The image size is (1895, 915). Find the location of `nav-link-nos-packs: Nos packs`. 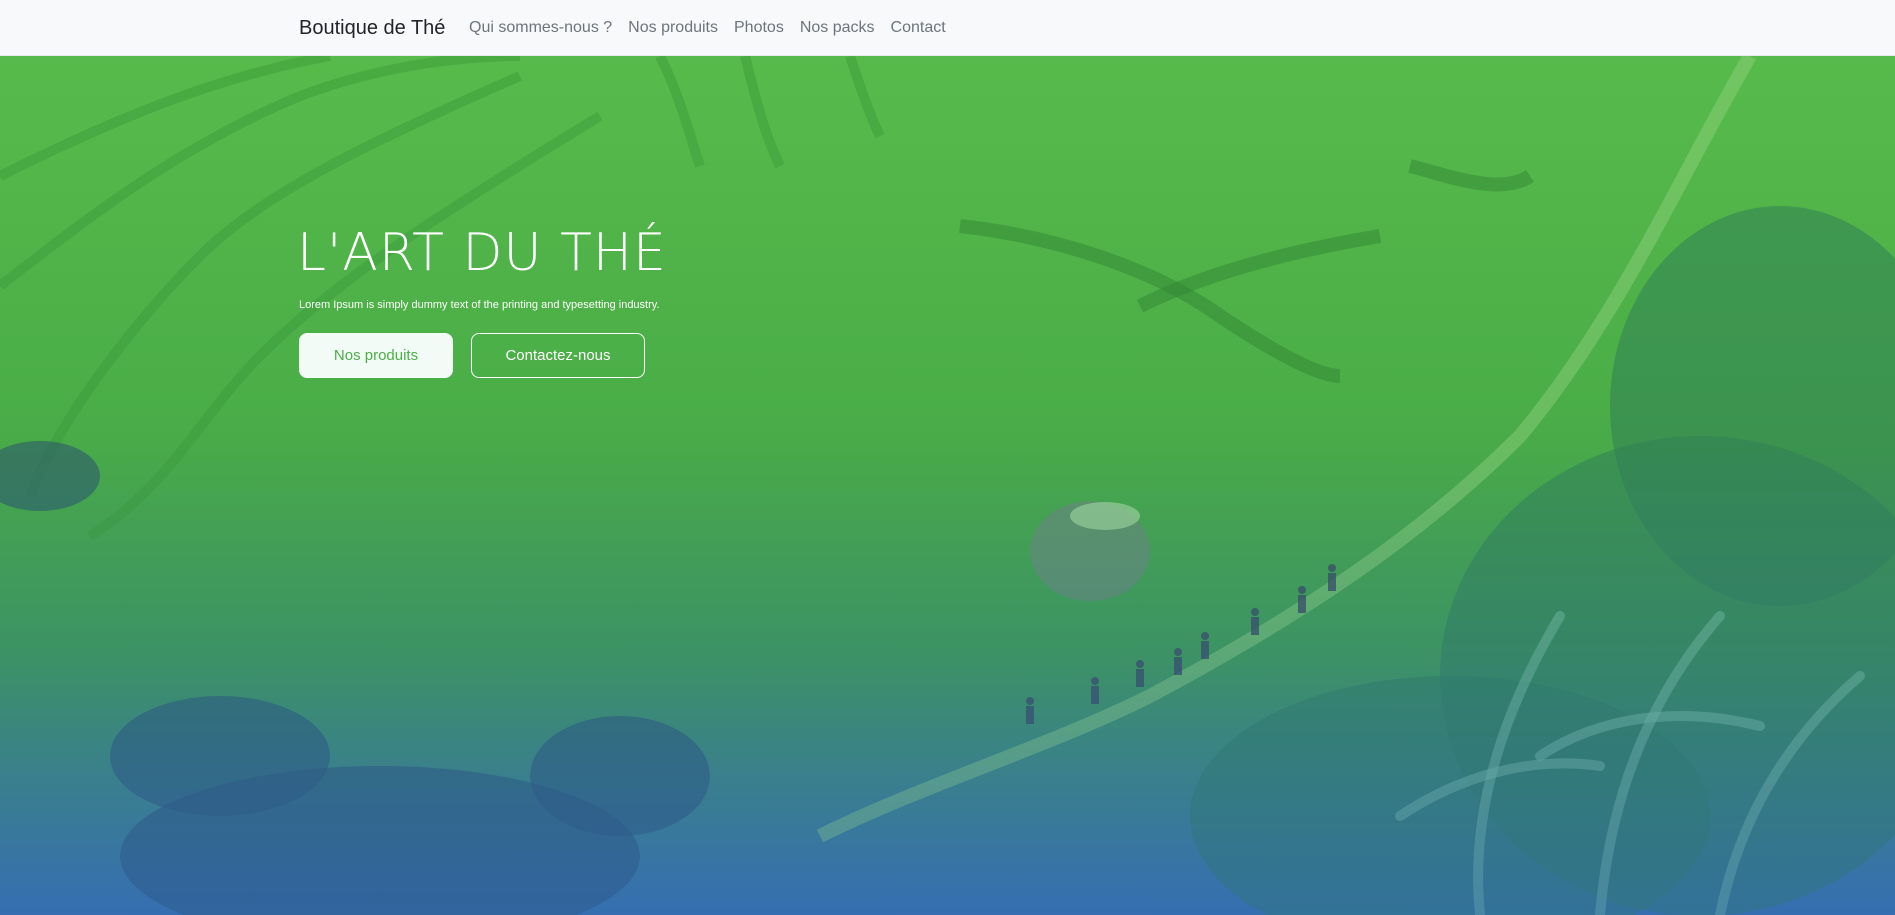

nav-link-nos-packs: Nos packs is located at coordinates (837, 28).